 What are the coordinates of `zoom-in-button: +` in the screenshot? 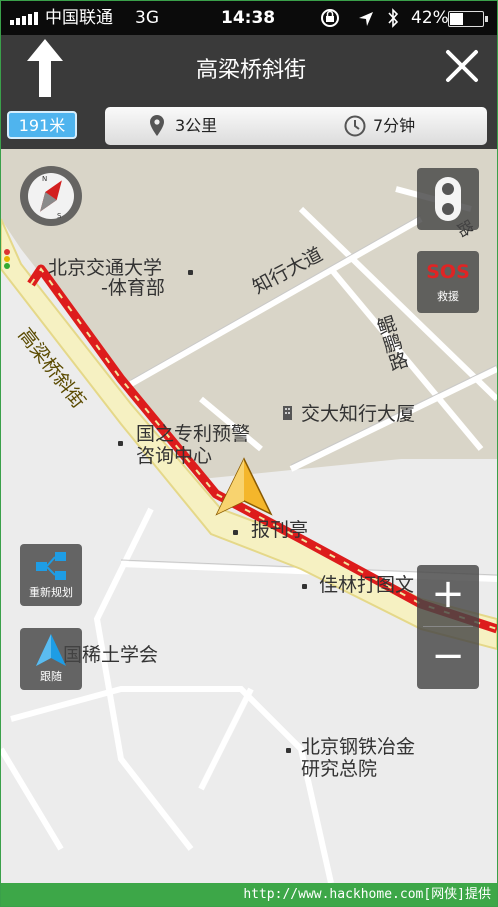 It's located at (448, 595).